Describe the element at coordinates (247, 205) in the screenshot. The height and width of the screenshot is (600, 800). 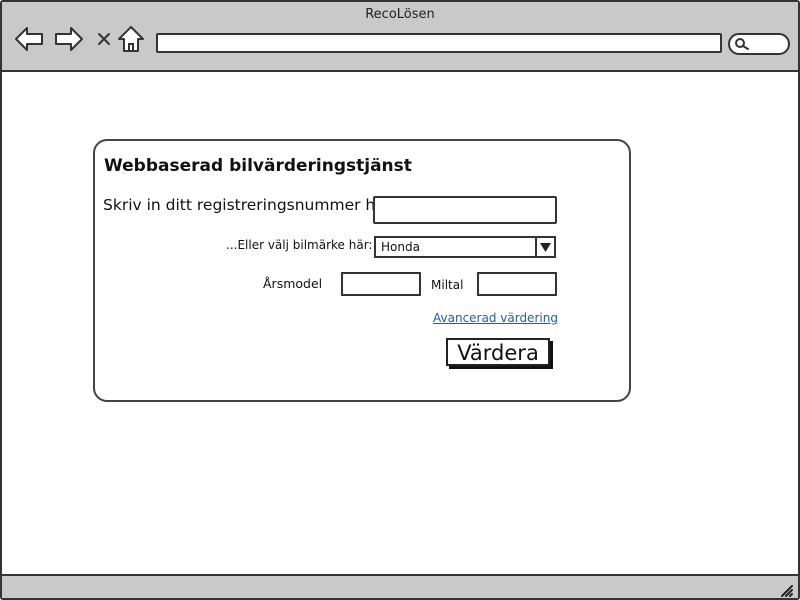
I see `registration-number-label: Skriv in ditt registreringsnummer här` at that location.